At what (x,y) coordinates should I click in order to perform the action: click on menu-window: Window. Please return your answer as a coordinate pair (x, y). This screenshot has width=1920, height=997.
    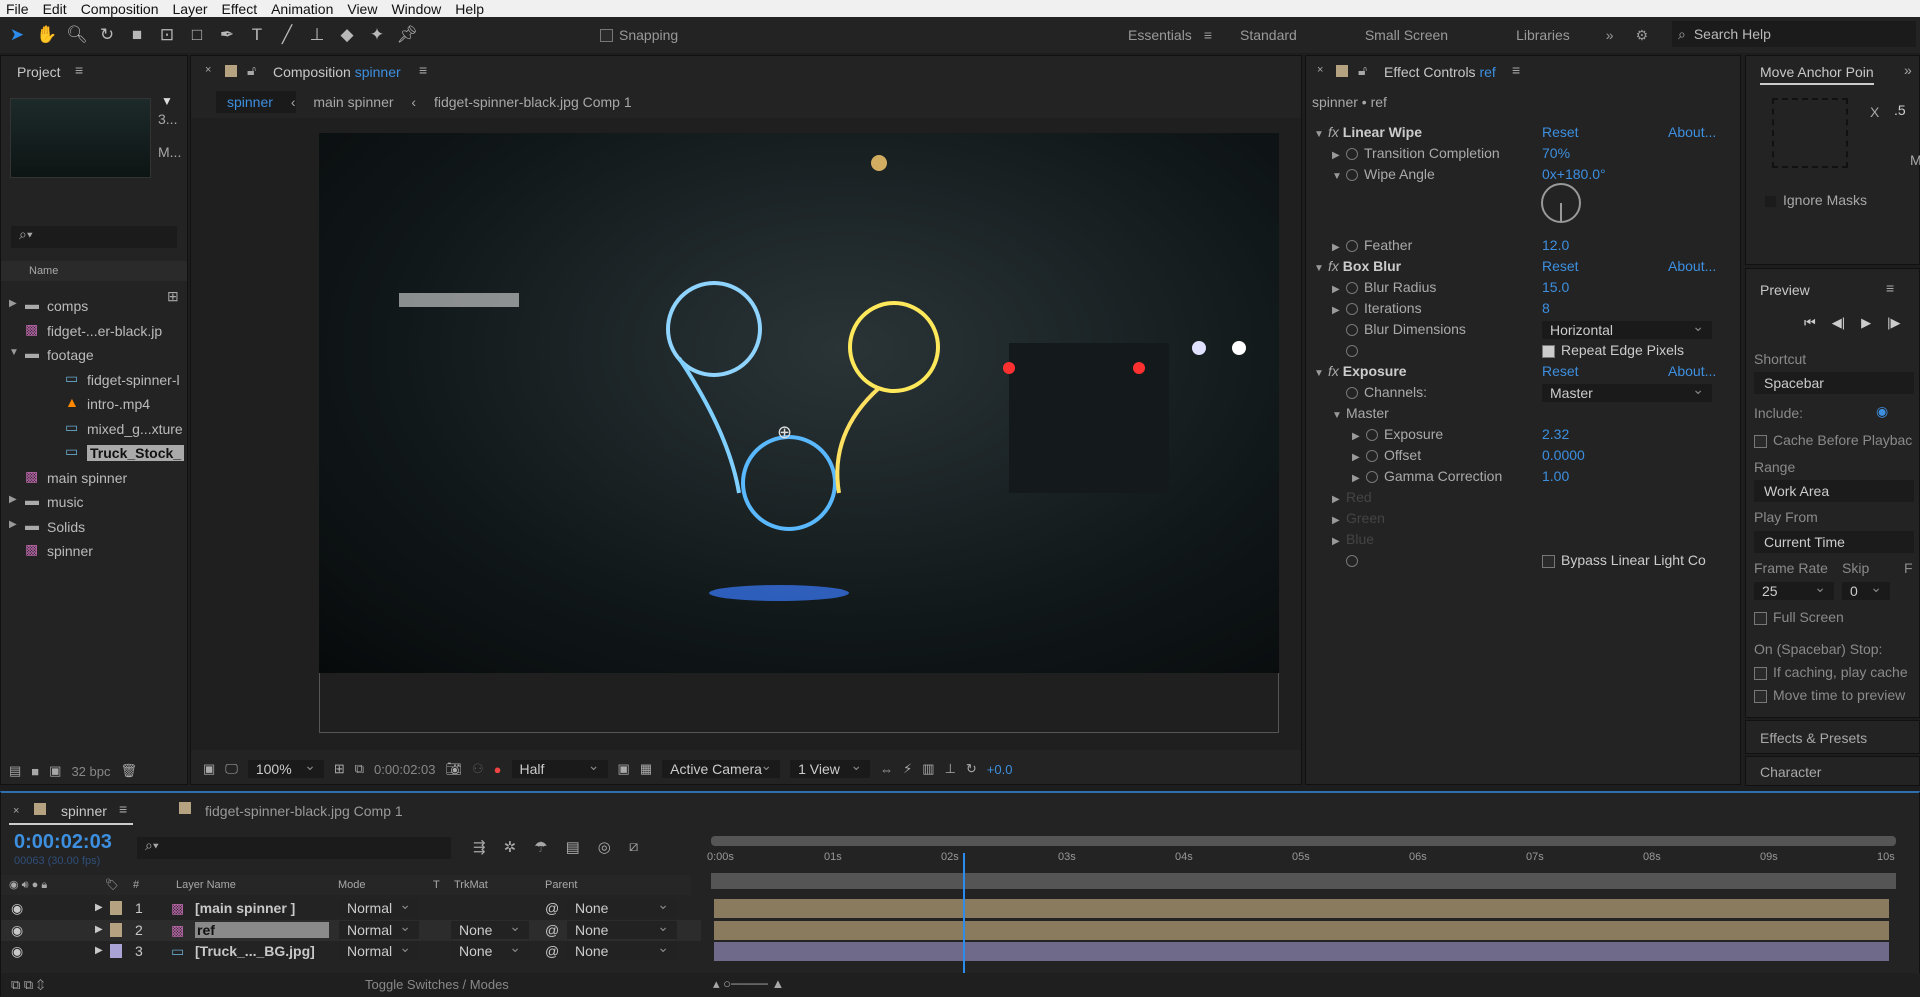
    Looking at the image, I should click on (416, 9).